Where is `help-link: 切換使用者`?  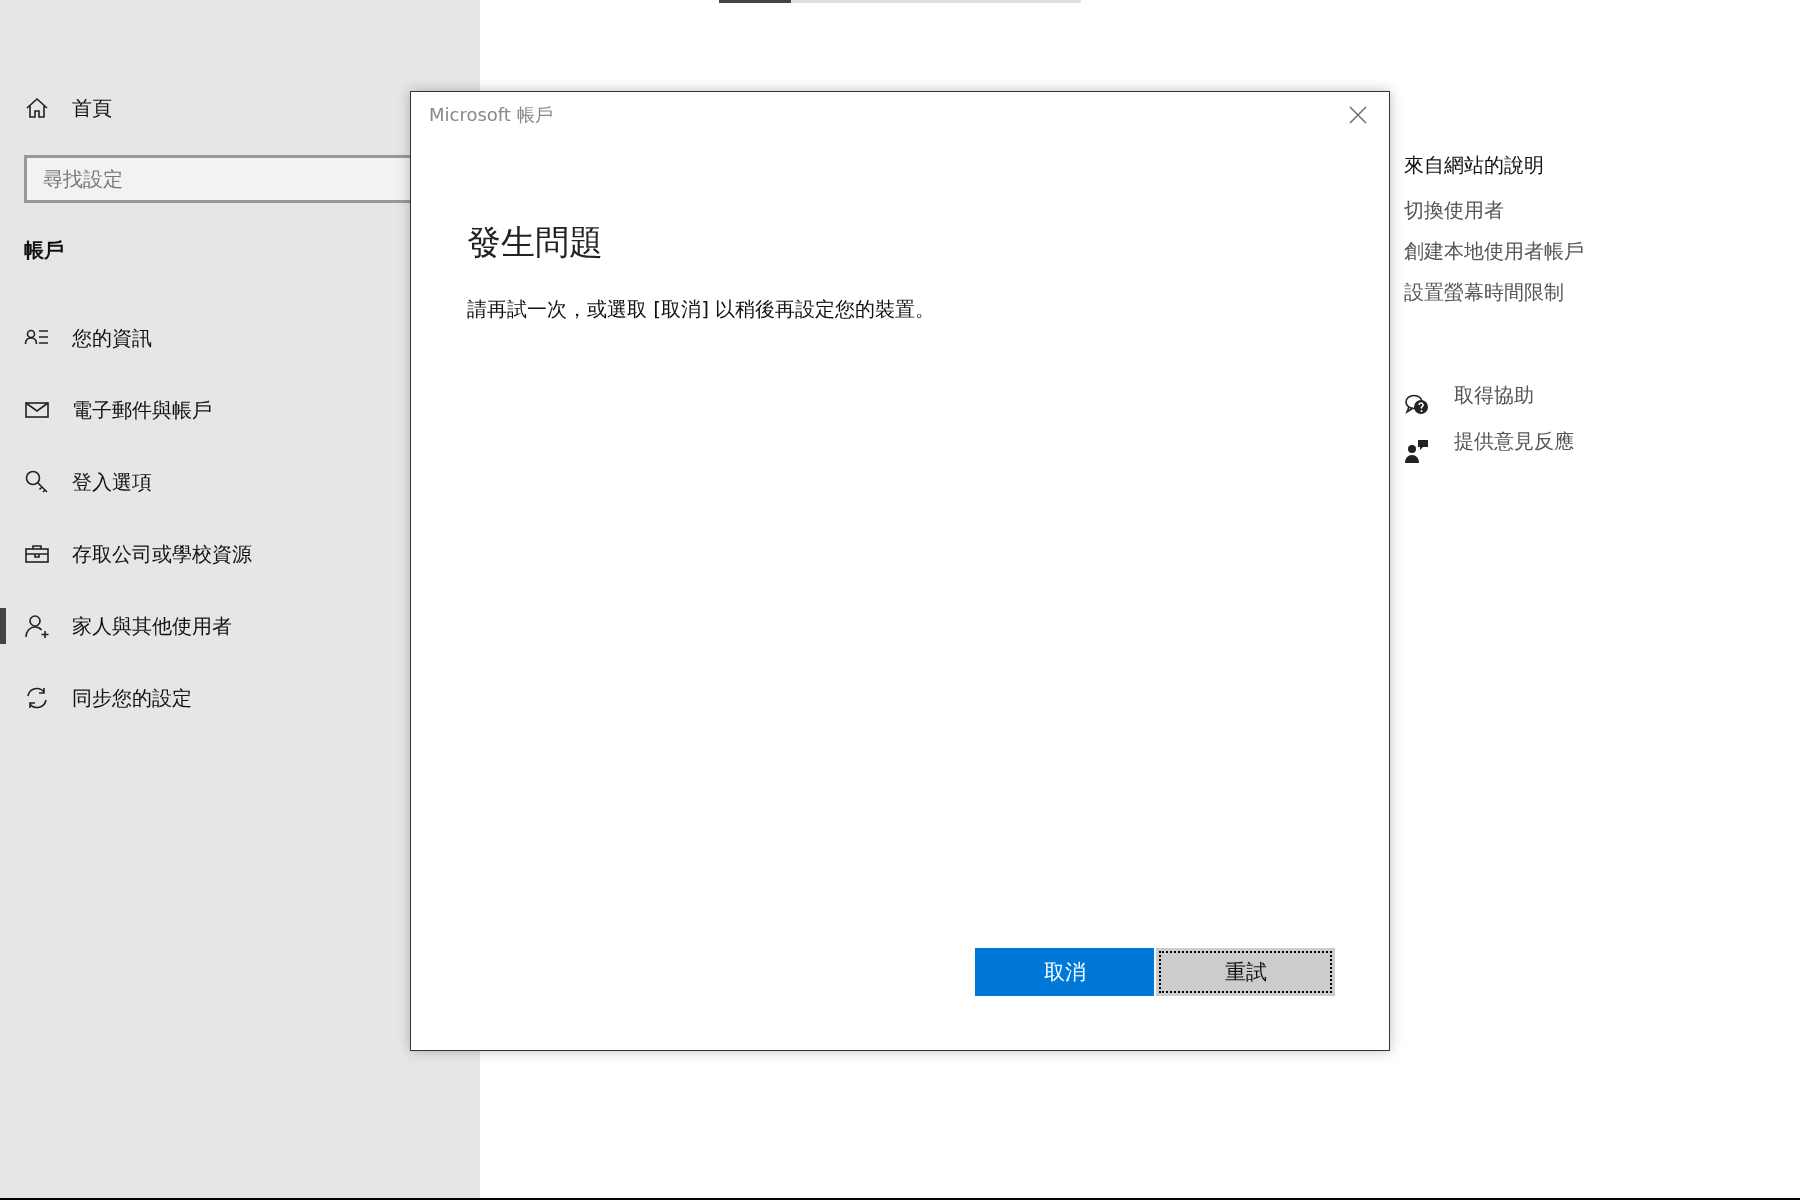
help-link: 切換使用者 is located at coordinates (1454, 210).